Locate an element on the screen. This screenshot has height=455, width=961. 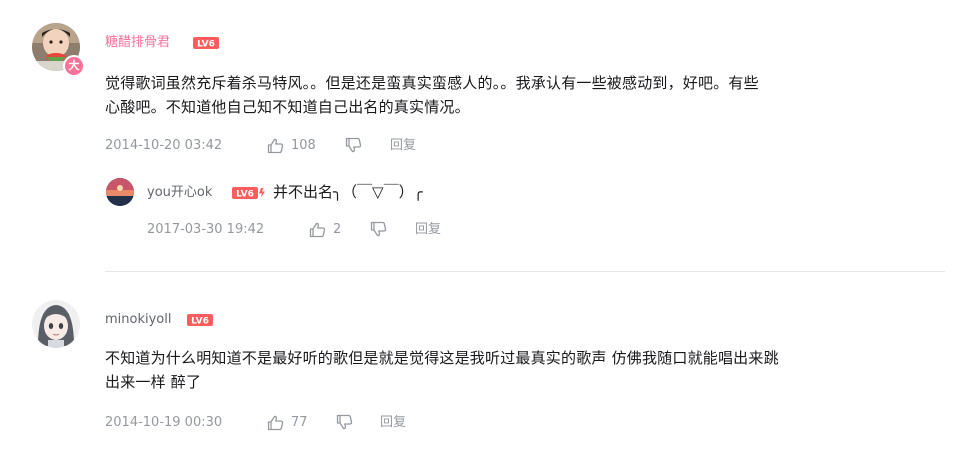
comment-meta: 2014-10-20 03:42 108 回复 is located at coordinates (305, 146).